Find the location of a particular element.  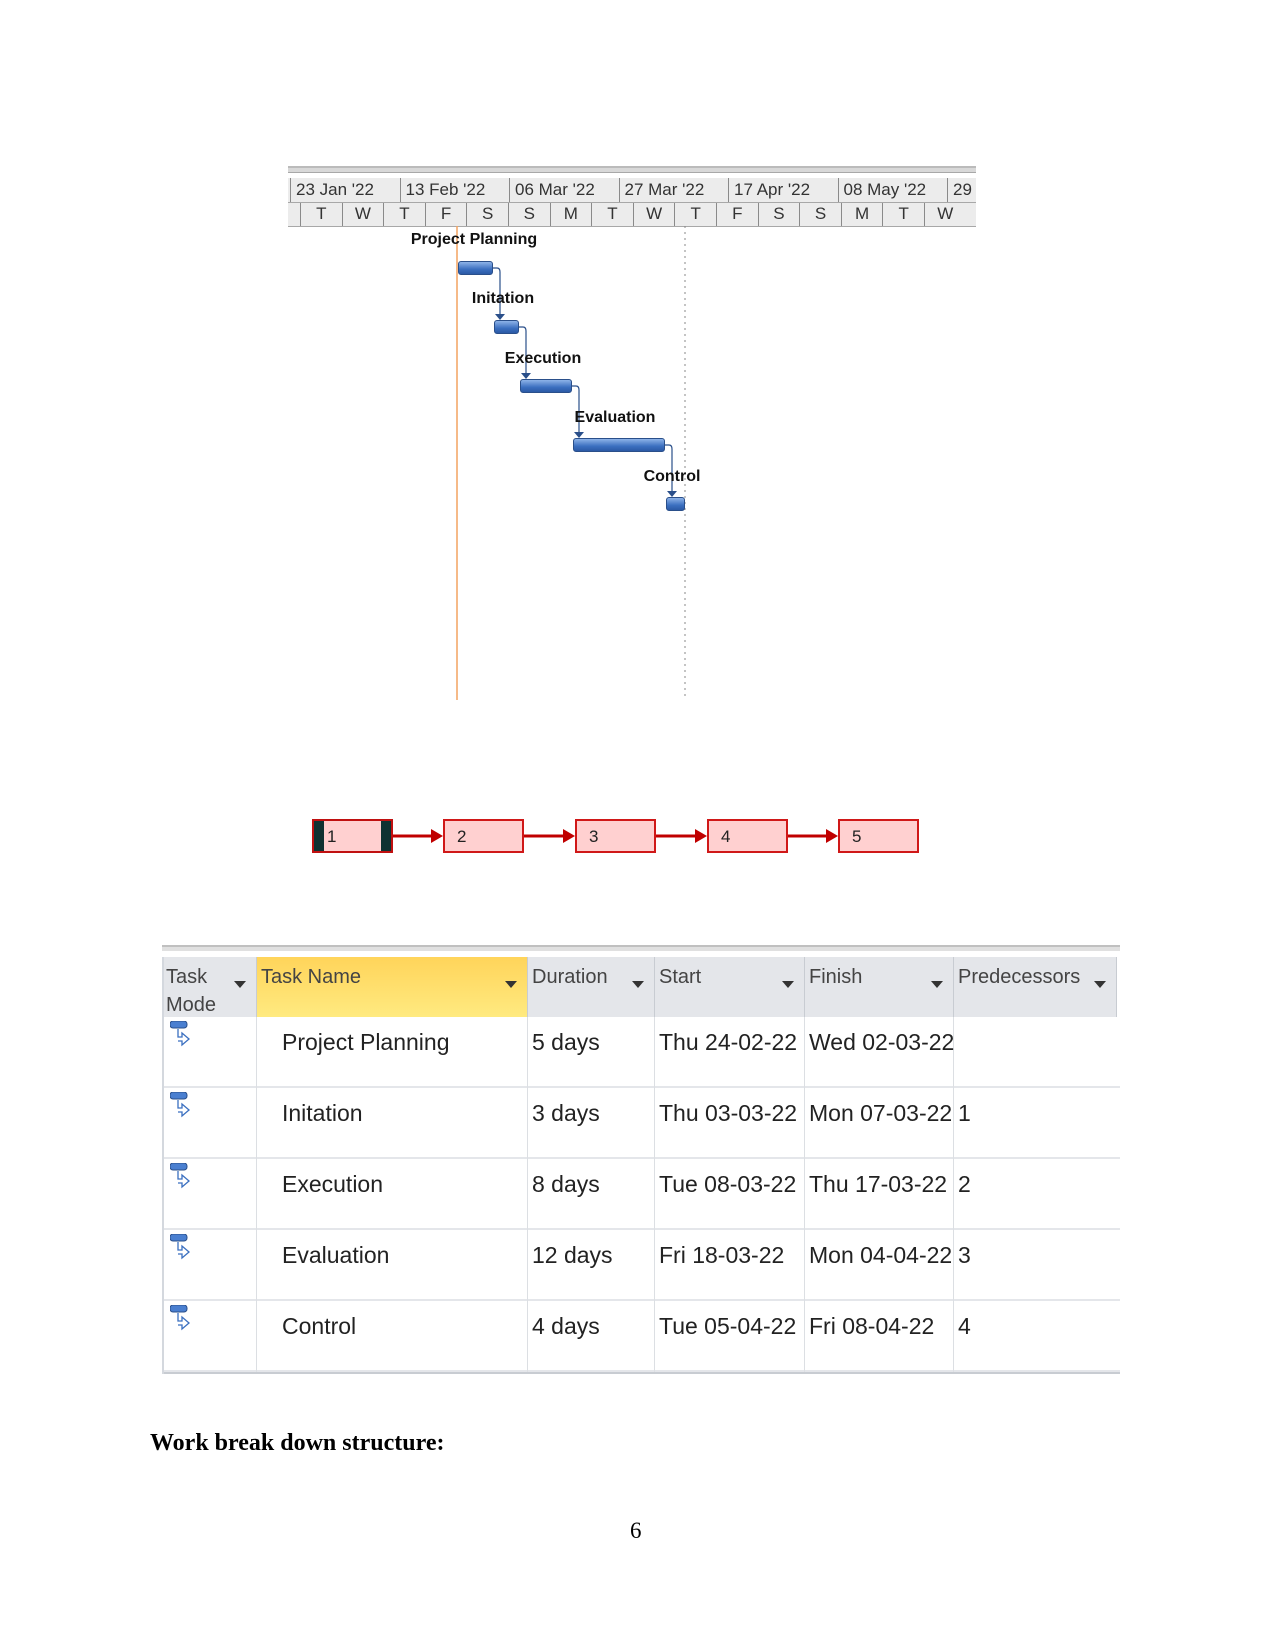

cell-finish: Wed 02-03-22 is located at coordinates (882, 1042).